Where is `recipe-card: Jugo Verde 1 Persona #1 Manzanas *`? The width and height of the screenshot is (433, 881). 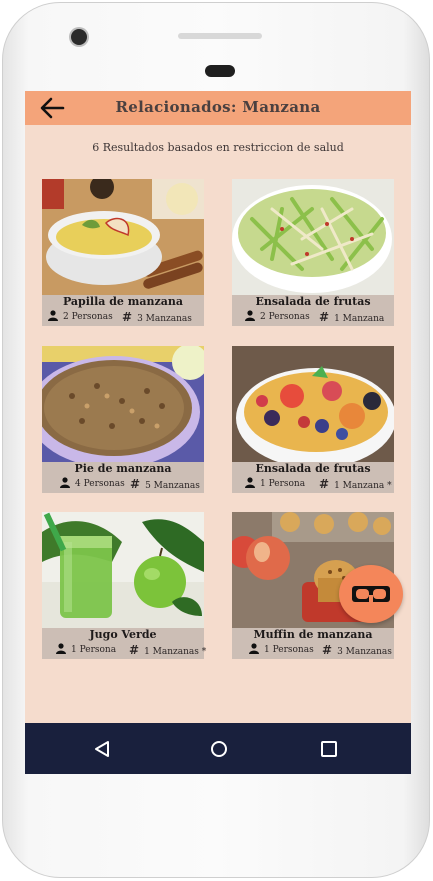
recipe-card: Jugo Verde 1 Persona #1 Manzanas * is located at coordinates (124, 585).